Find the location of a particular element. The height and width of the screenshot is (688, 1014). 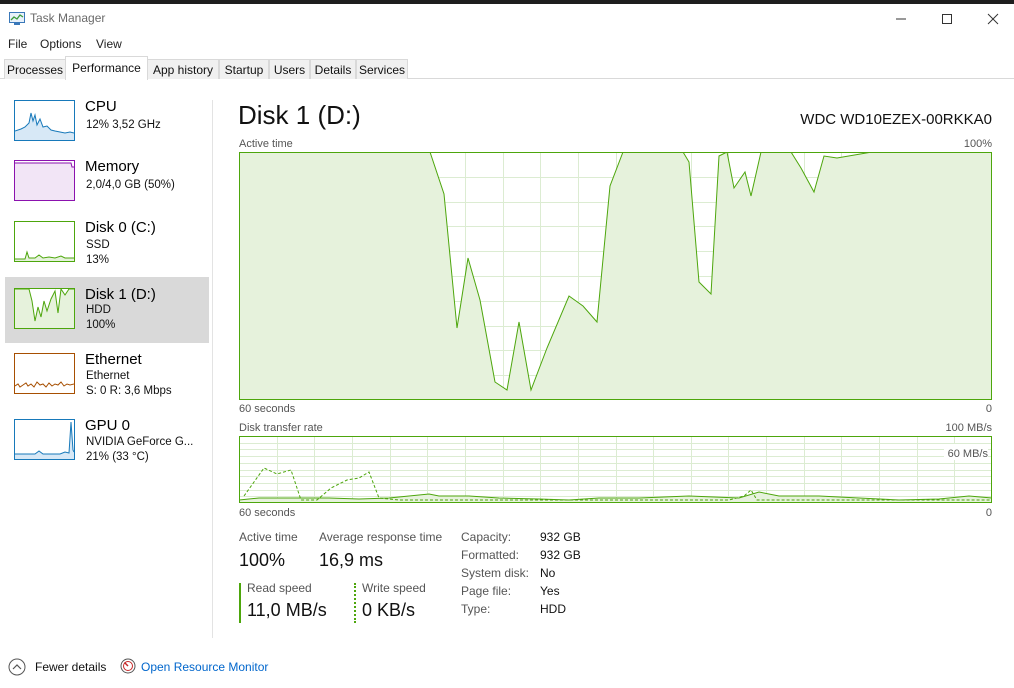

page-title: Disk 1 (D:) is located at coordinates (299, 115).